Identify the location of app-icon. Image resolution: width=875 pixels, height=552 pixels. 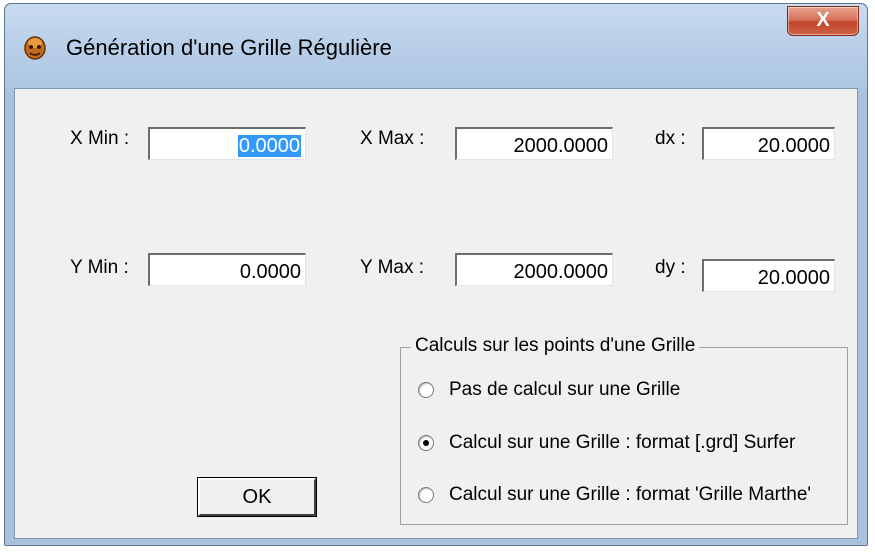
(35, 48).